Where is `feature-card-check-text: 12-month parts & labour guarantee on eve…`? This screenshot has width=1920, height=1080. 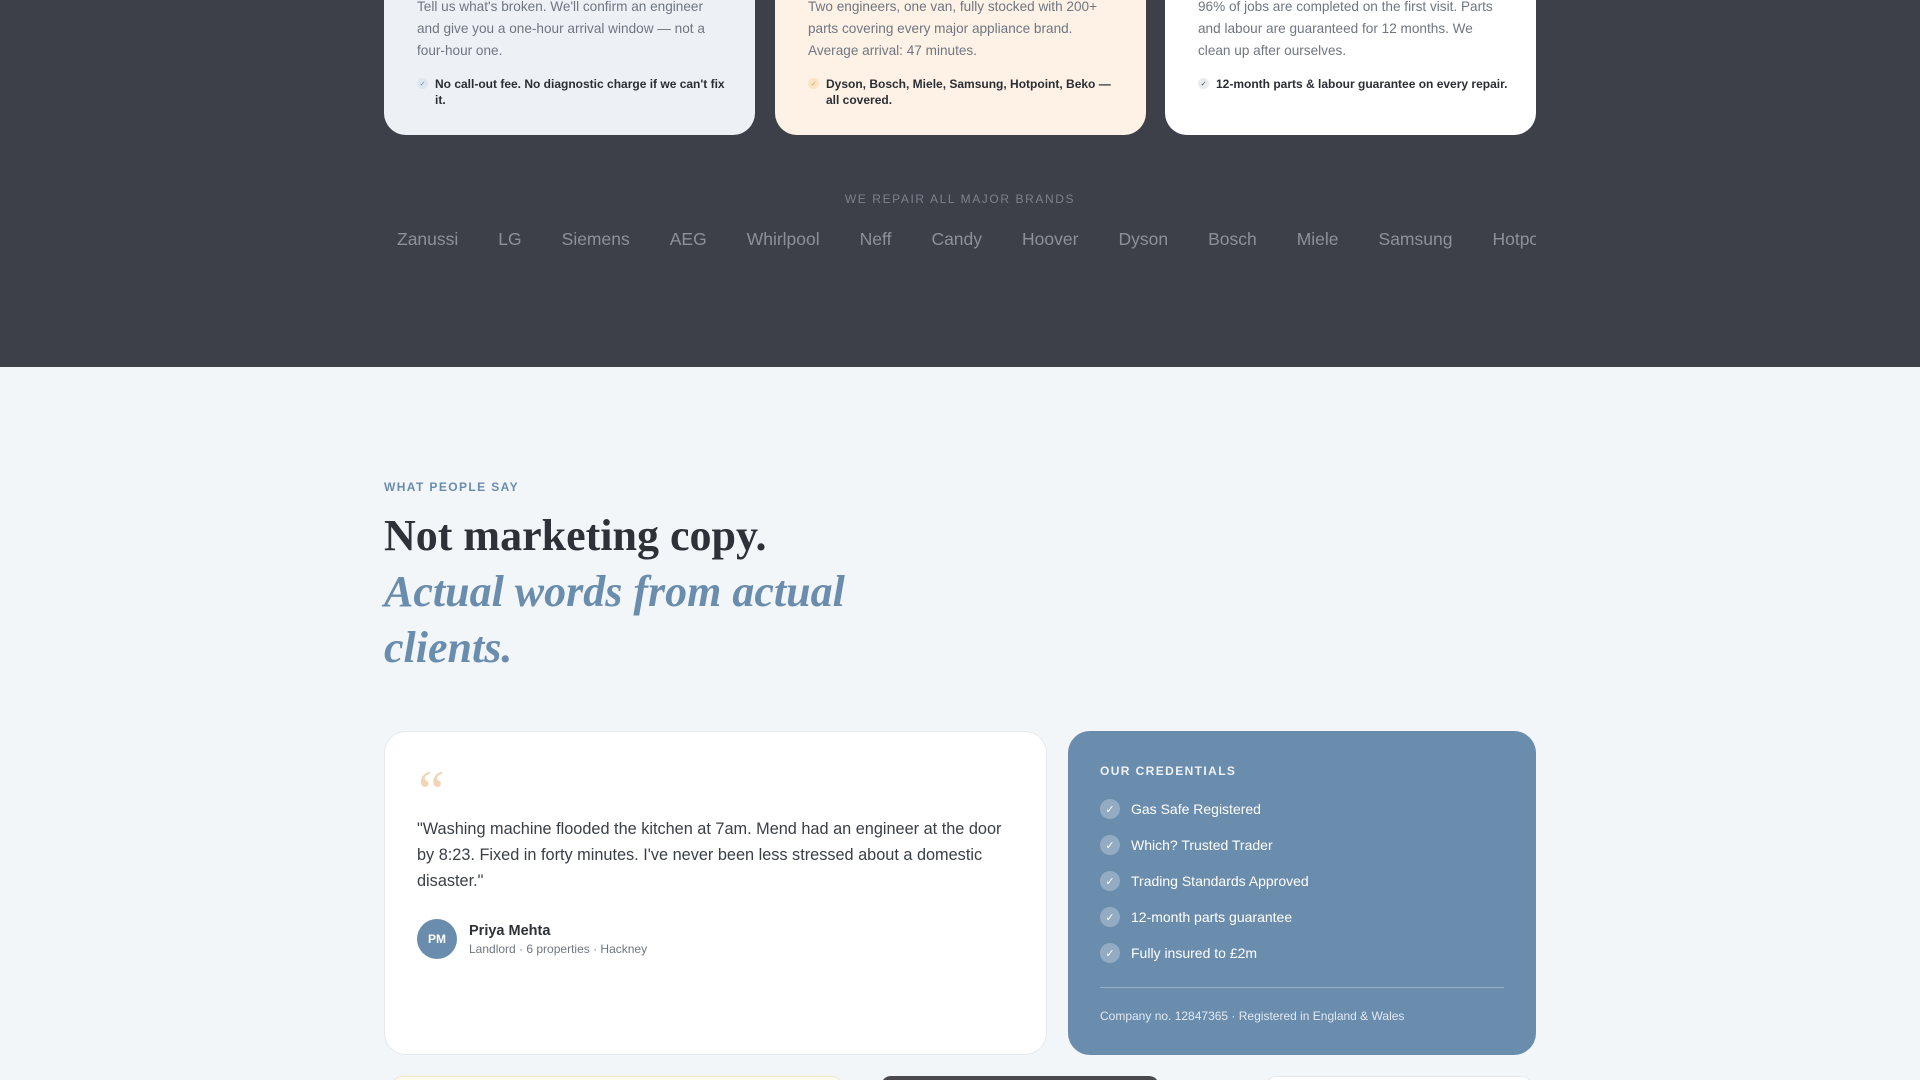 feature-card-check-text: 12-month parts & labour guarantee on eve… is located at coordinates (1362, 84).